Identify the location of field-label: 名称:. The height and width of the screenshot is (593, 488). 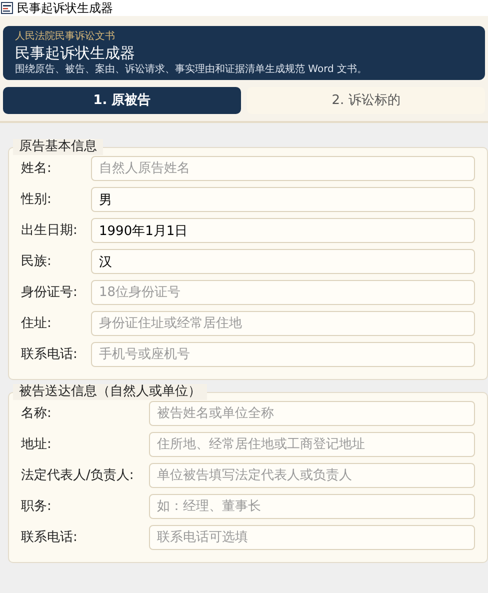
(36, 413).